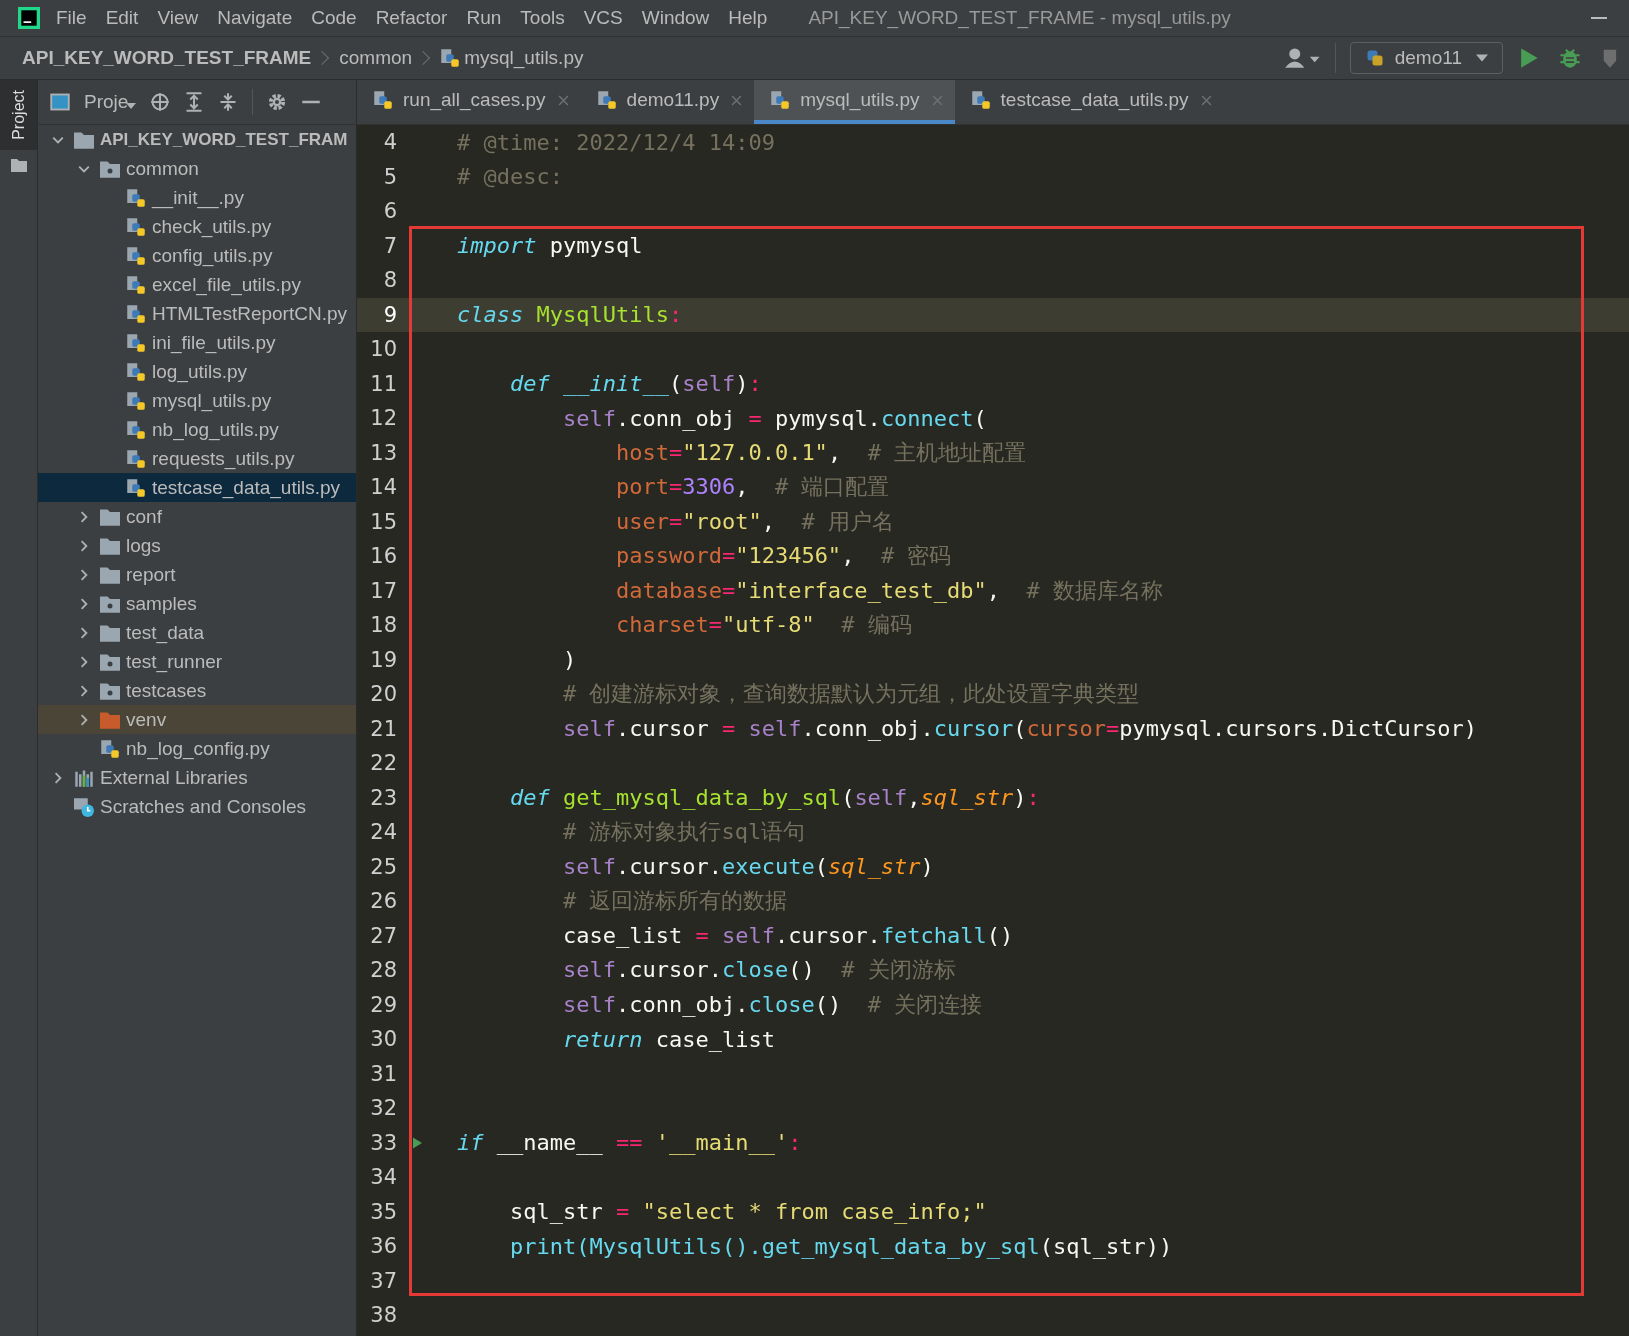  What do you see at coordinates (197, 545) in the screenshot?
I see `tree-item: logs` at bounding box center [197, 545].